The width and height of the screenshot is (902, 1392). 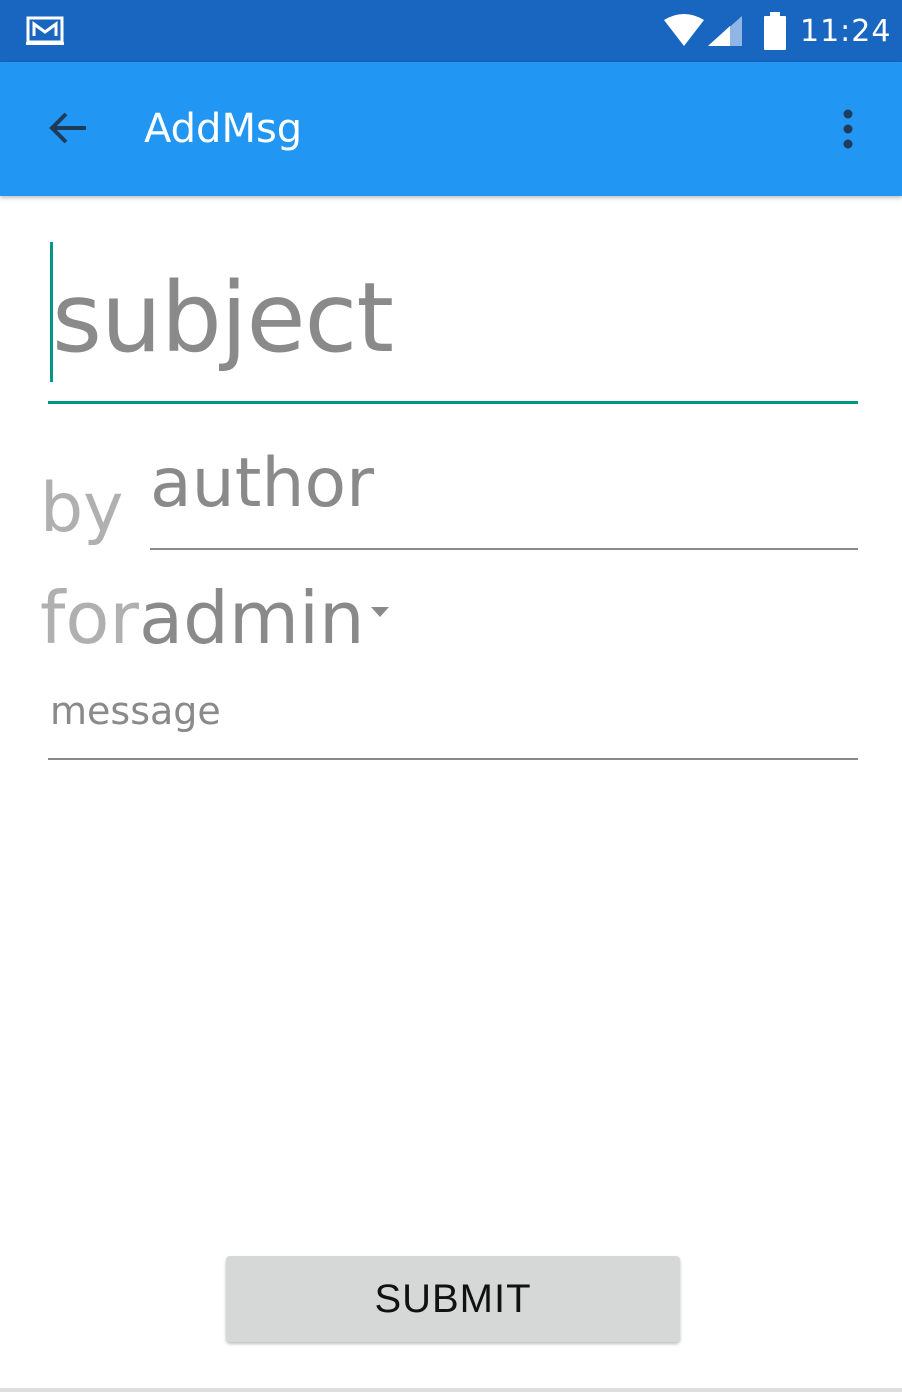 What do you see at coordinates (453, 320) in the screenshot?
I see `subject-input: subject` at bounding box center [453, 320].